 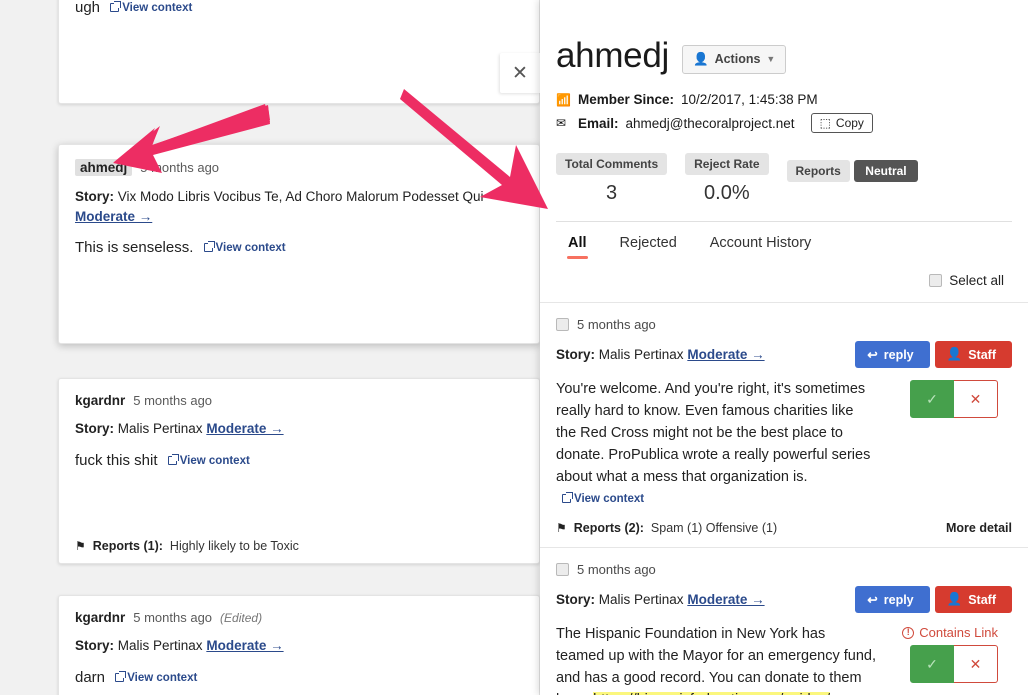 What do you see at coordinates (561, 123) in the screenshot?
I see `envelope-icon: ✉` at bounding box center [561, 123].